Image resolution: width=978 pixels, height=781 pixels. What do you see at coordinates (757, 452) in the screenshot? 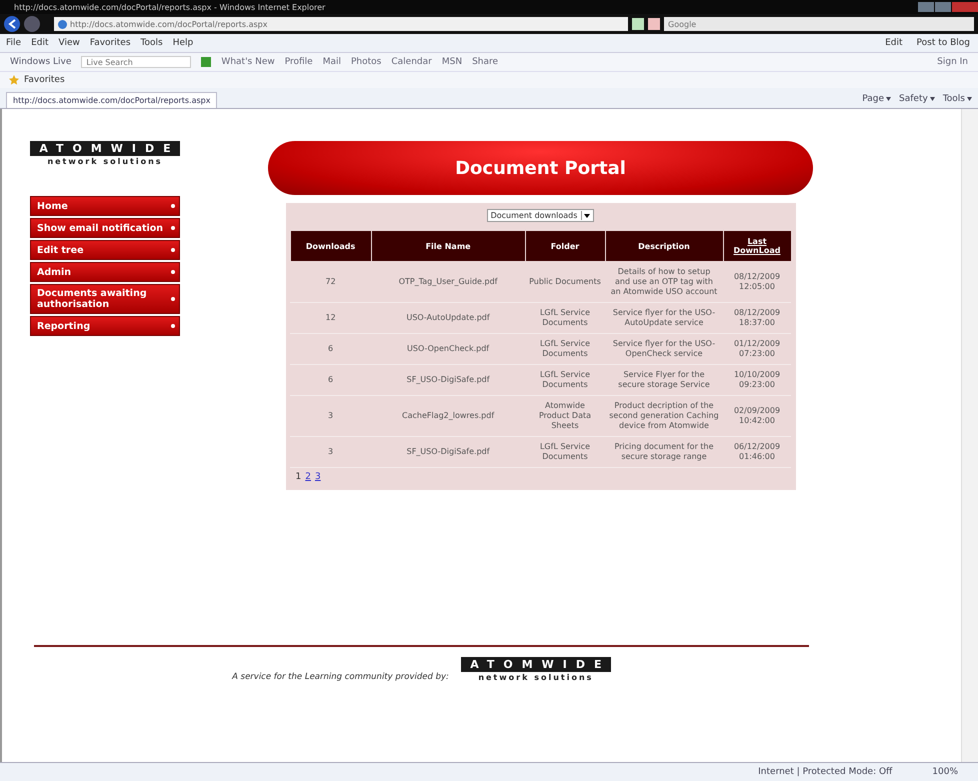
I see `table-cell: 06/12/2009 01:46:00` at bounding box center [757, 452].